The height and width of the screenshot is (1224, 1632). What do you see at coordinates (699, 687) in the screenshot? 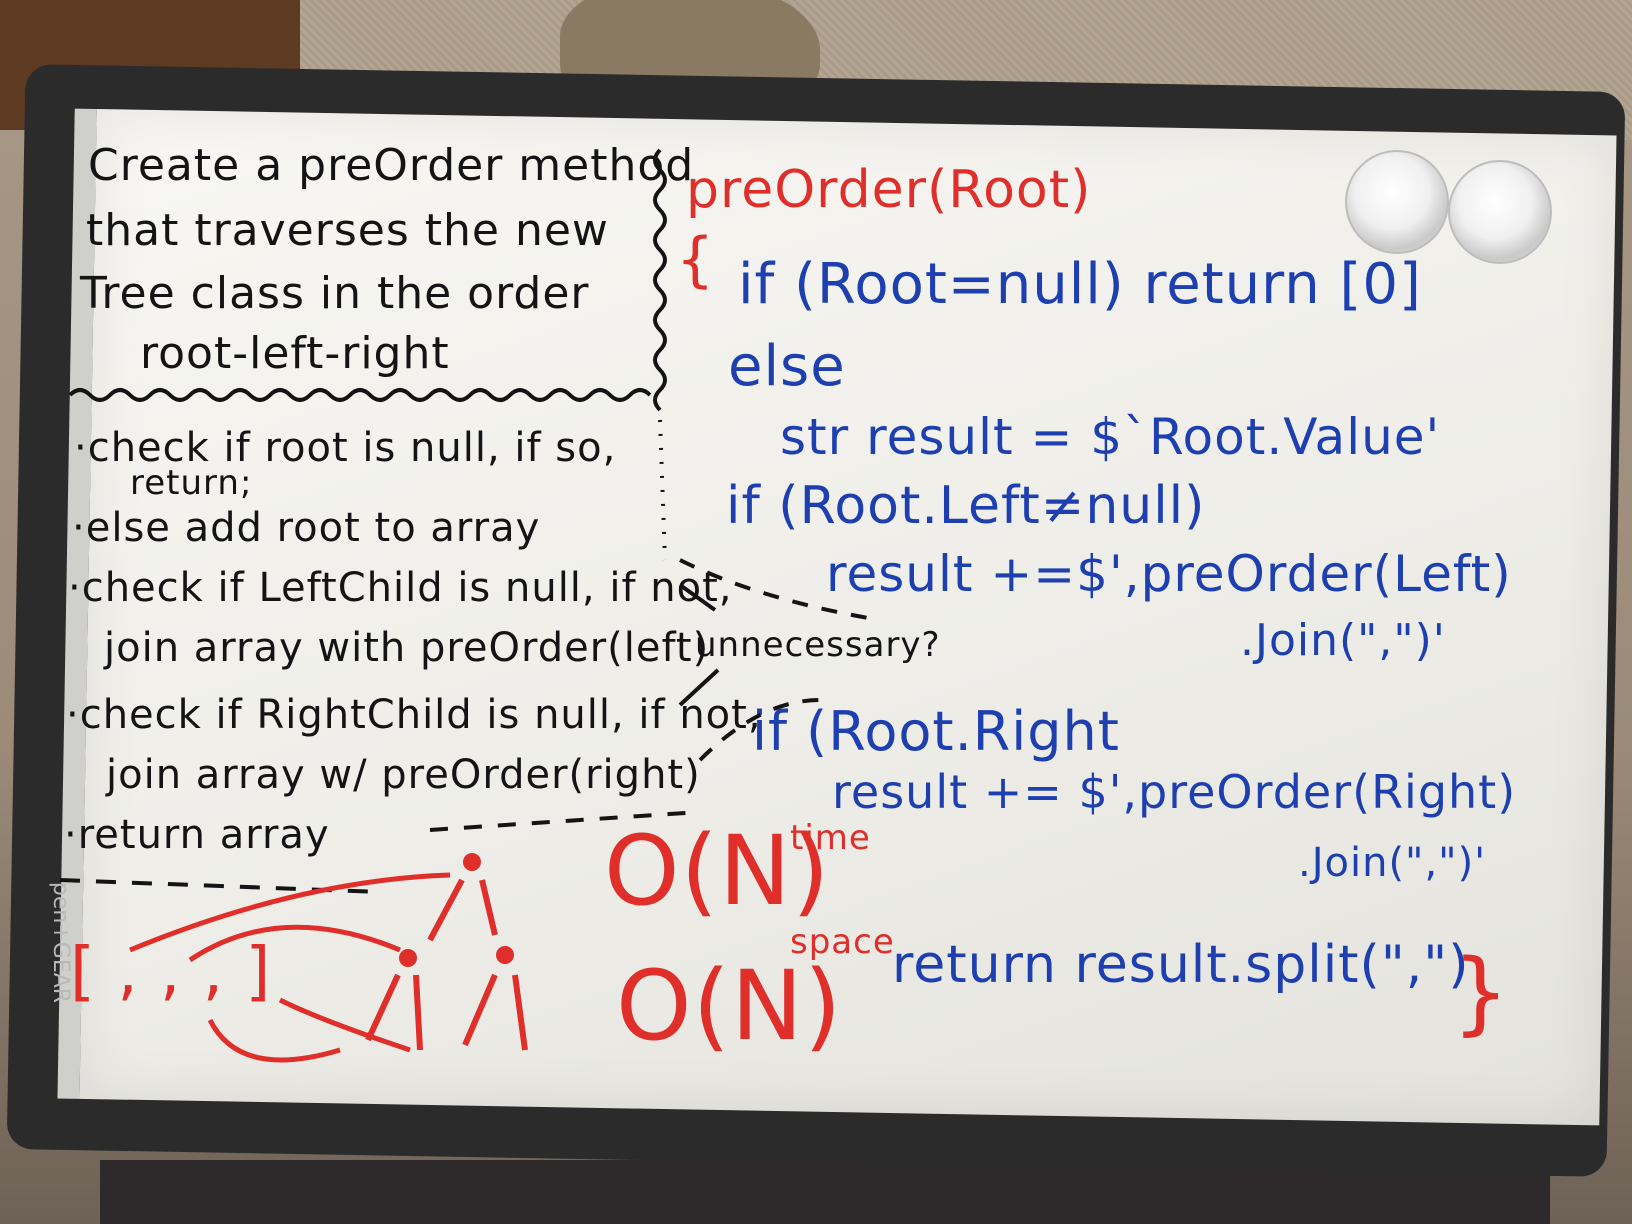
I see `note-pointer-bottom` at bounding box center [699, 687].